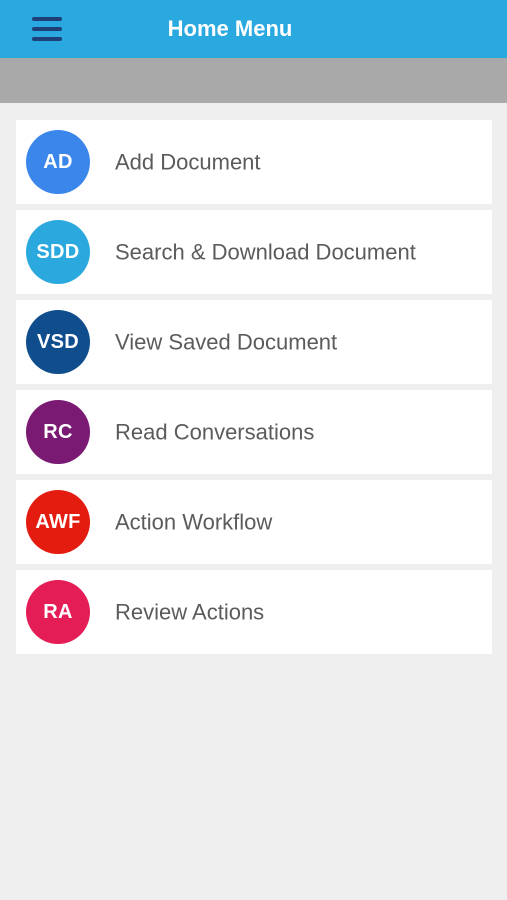 This screenshot has height=900, width=507. I want to click on review-actions-badge-icon: RA, so click(58, 612).